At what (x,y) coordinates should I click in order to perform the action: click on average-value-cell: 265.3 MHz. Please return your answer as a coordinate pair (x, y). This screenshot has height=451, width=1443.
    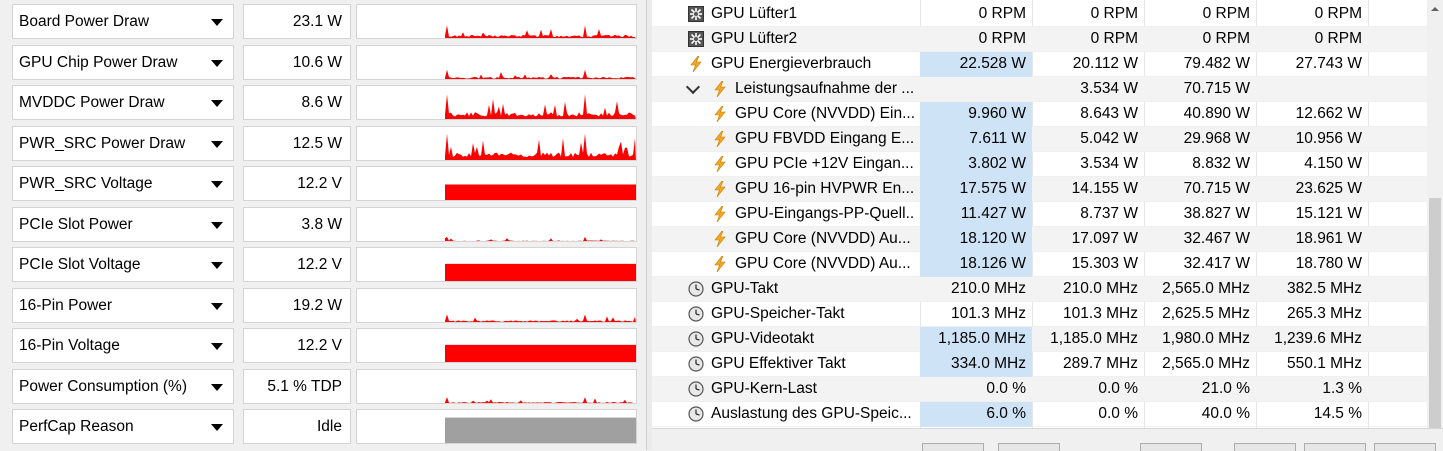
    Looking at the image, I should click on (1312, 314).